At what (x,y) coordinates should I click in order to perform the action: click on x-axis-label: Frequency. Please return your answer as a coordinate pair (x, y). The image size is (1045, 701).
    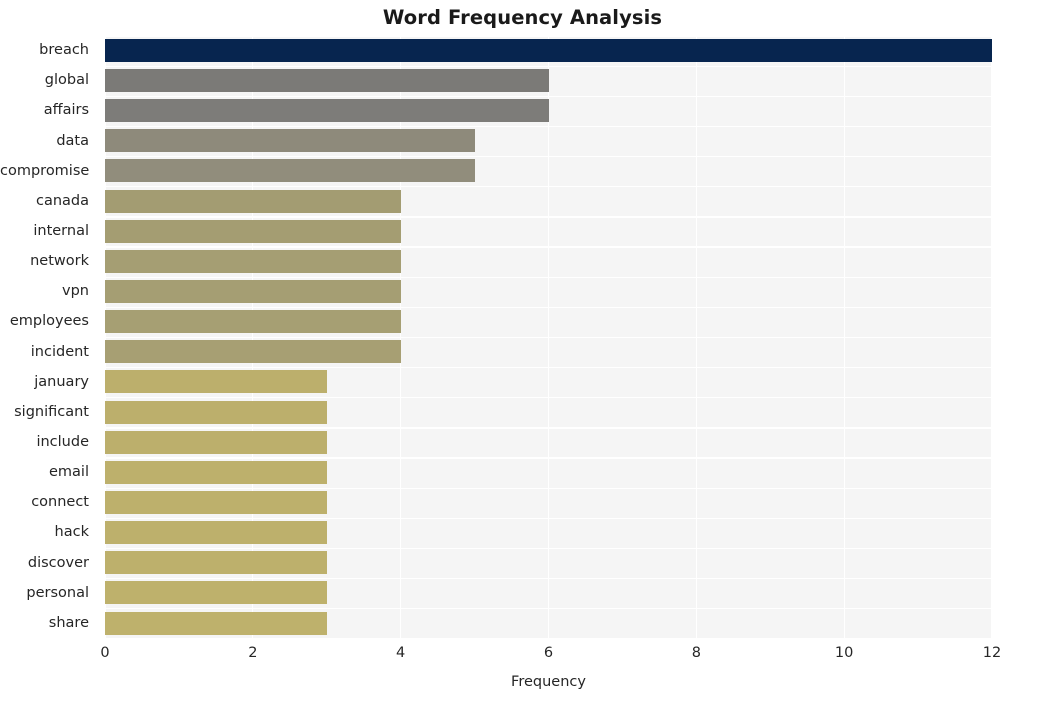
    Looking at the image, I should click on (548, 682).